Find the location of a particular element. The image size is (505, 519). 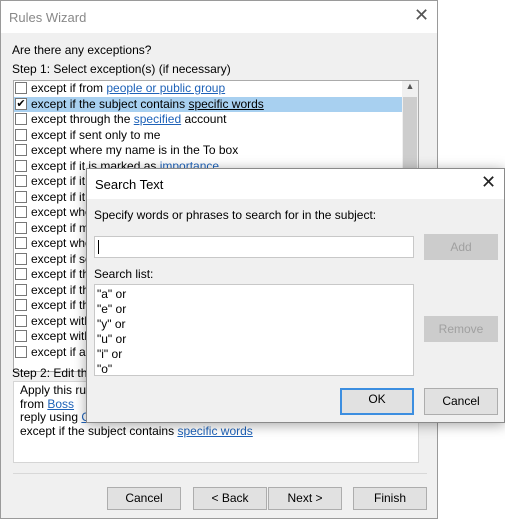

search-list: "a" or "e" or "y" or "u" or "i" or "o" is located at coordinates (254, 330).